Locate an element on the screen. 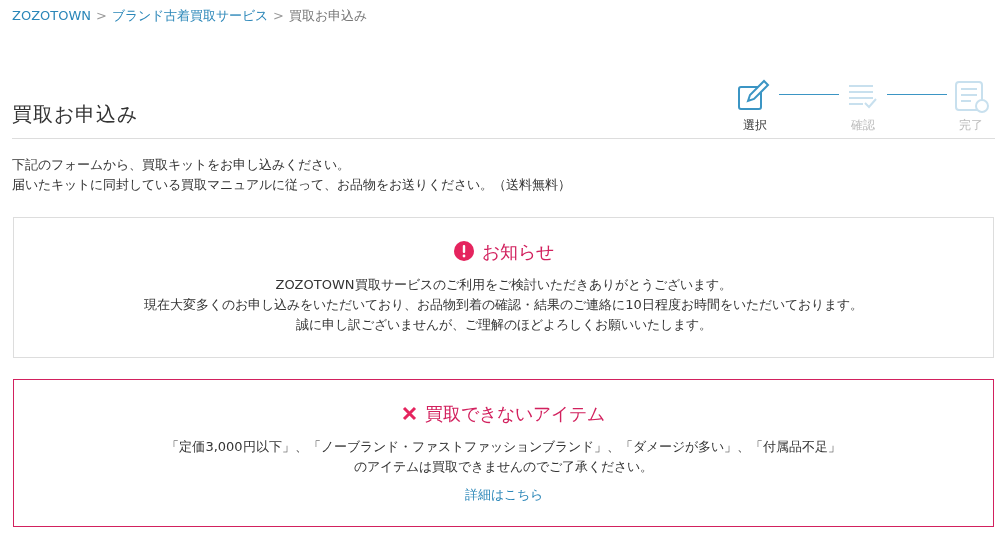 The height and width of the screenshot is (557, 1007). intro-text: 下記のフォームから、買取キットをお申し込みください。 is located at coordinates (181, 164).